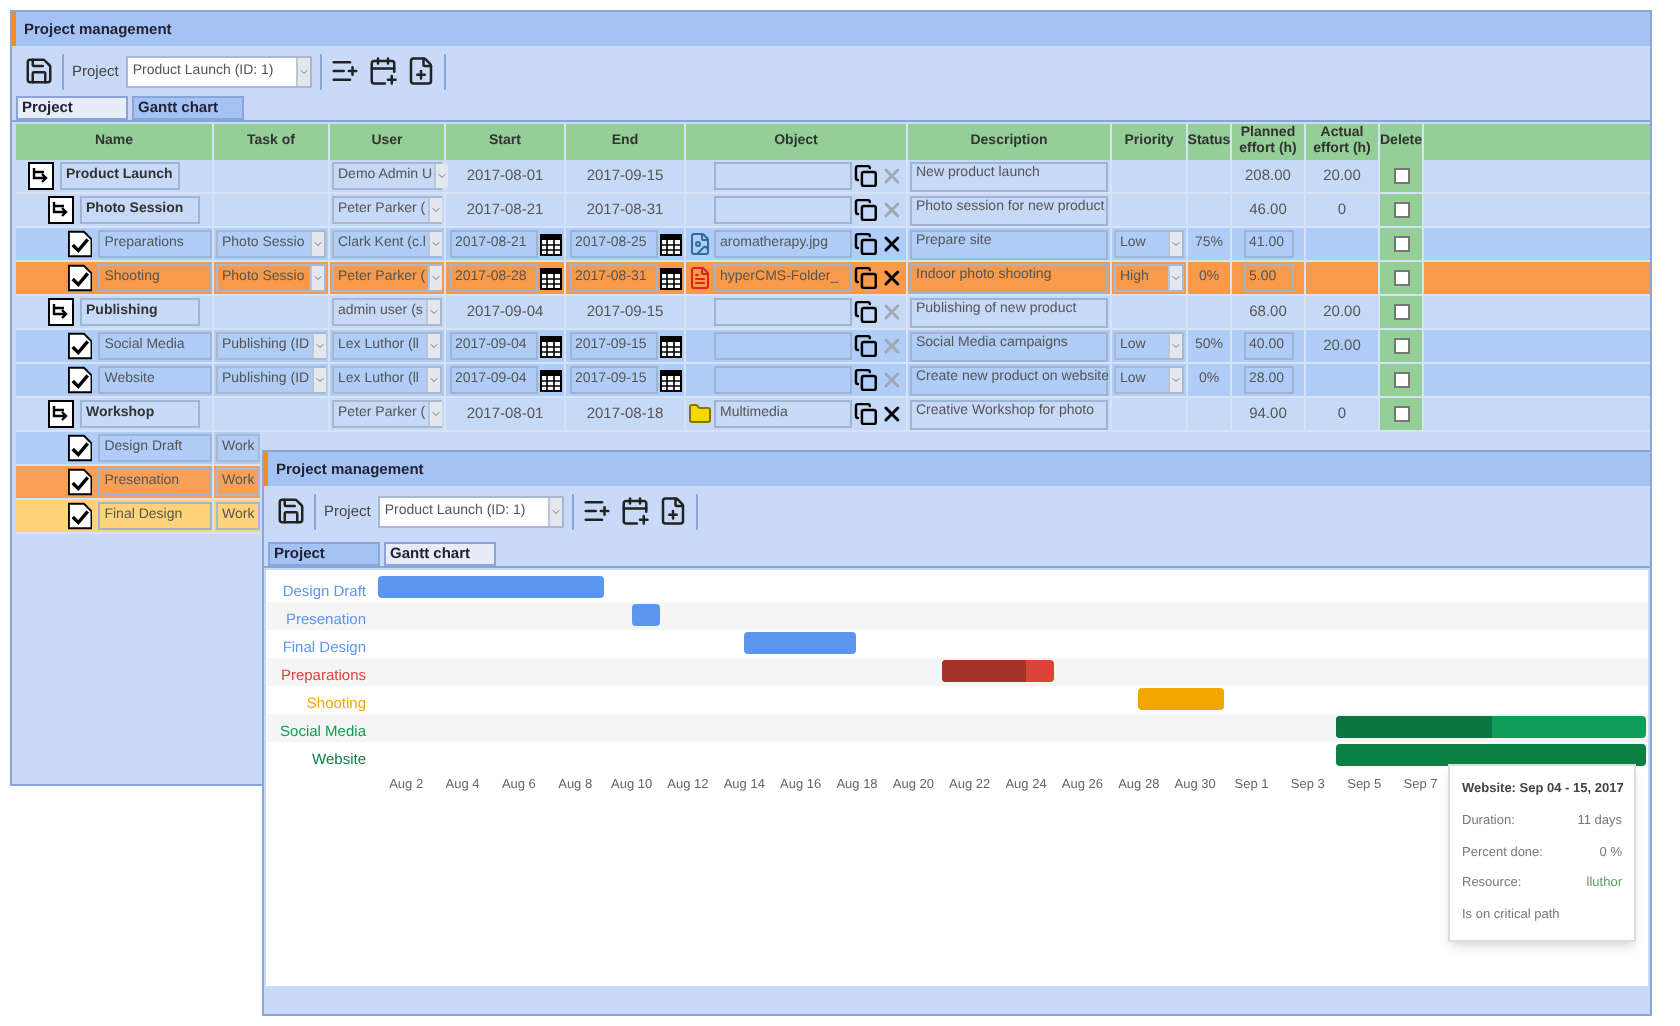  What do you see at coordinates (700, 244) in the screenshot?
I see `image-file-icon` at bounding box center [700, 244].